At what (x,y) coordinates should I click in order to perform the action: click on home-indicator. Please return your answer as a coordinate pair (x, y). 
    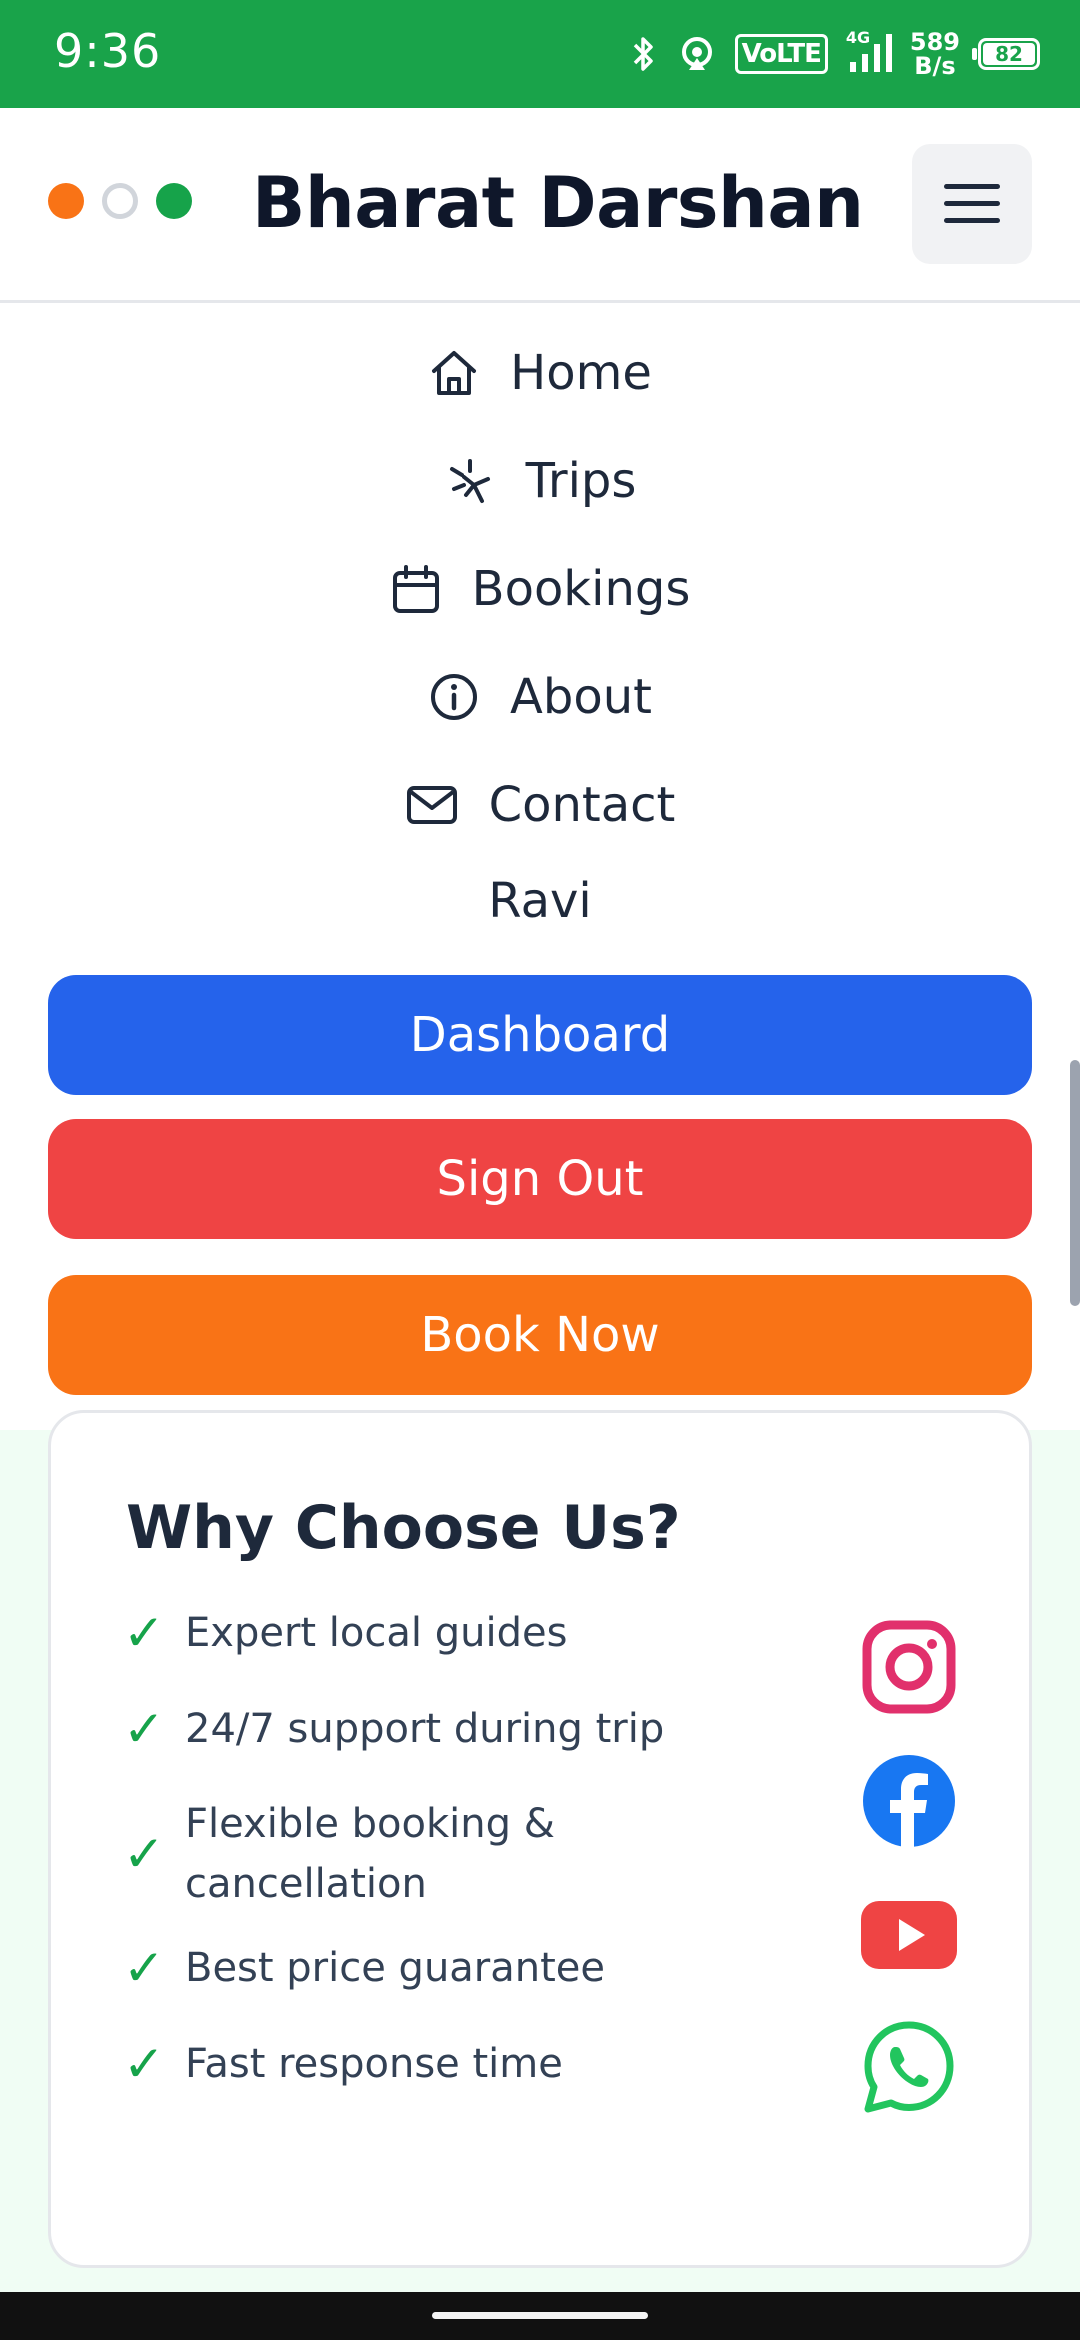
    Looking at the image, I should click on (540, 2315).